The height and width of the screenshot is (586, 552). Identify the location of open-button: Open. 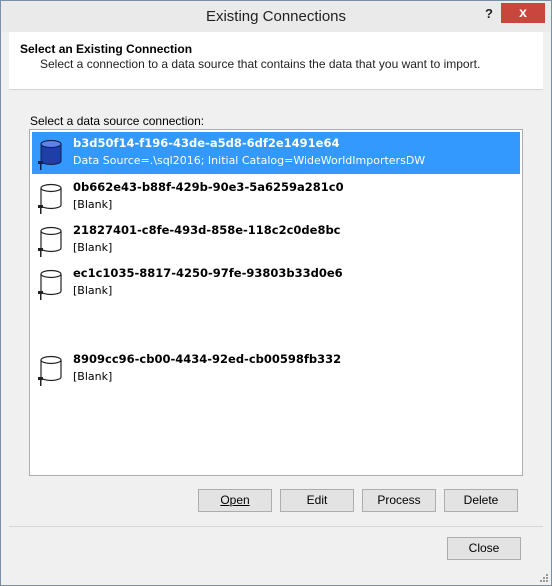
(235, 500).